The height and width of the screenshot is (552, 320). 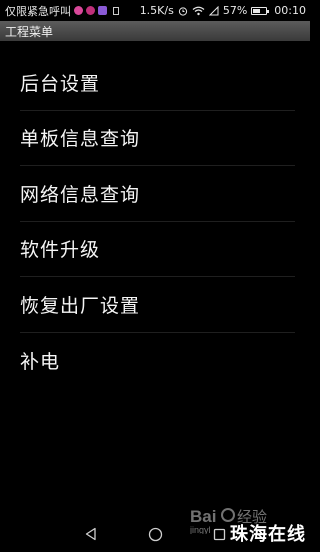 What do you see at coordinates (80, 194) in the screenshot?
I see `menu-item-label: 网络信息查询` at bounding box center [80, 194].